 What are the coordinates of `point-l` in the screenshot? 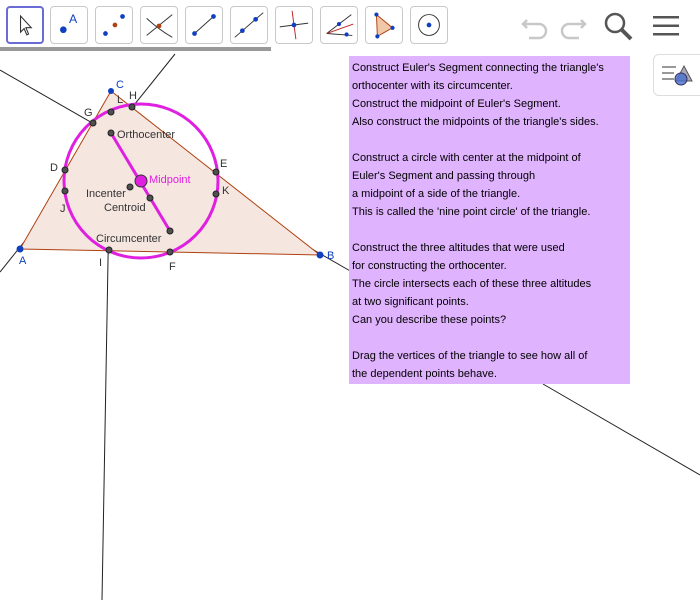 It's located at (111, 112).